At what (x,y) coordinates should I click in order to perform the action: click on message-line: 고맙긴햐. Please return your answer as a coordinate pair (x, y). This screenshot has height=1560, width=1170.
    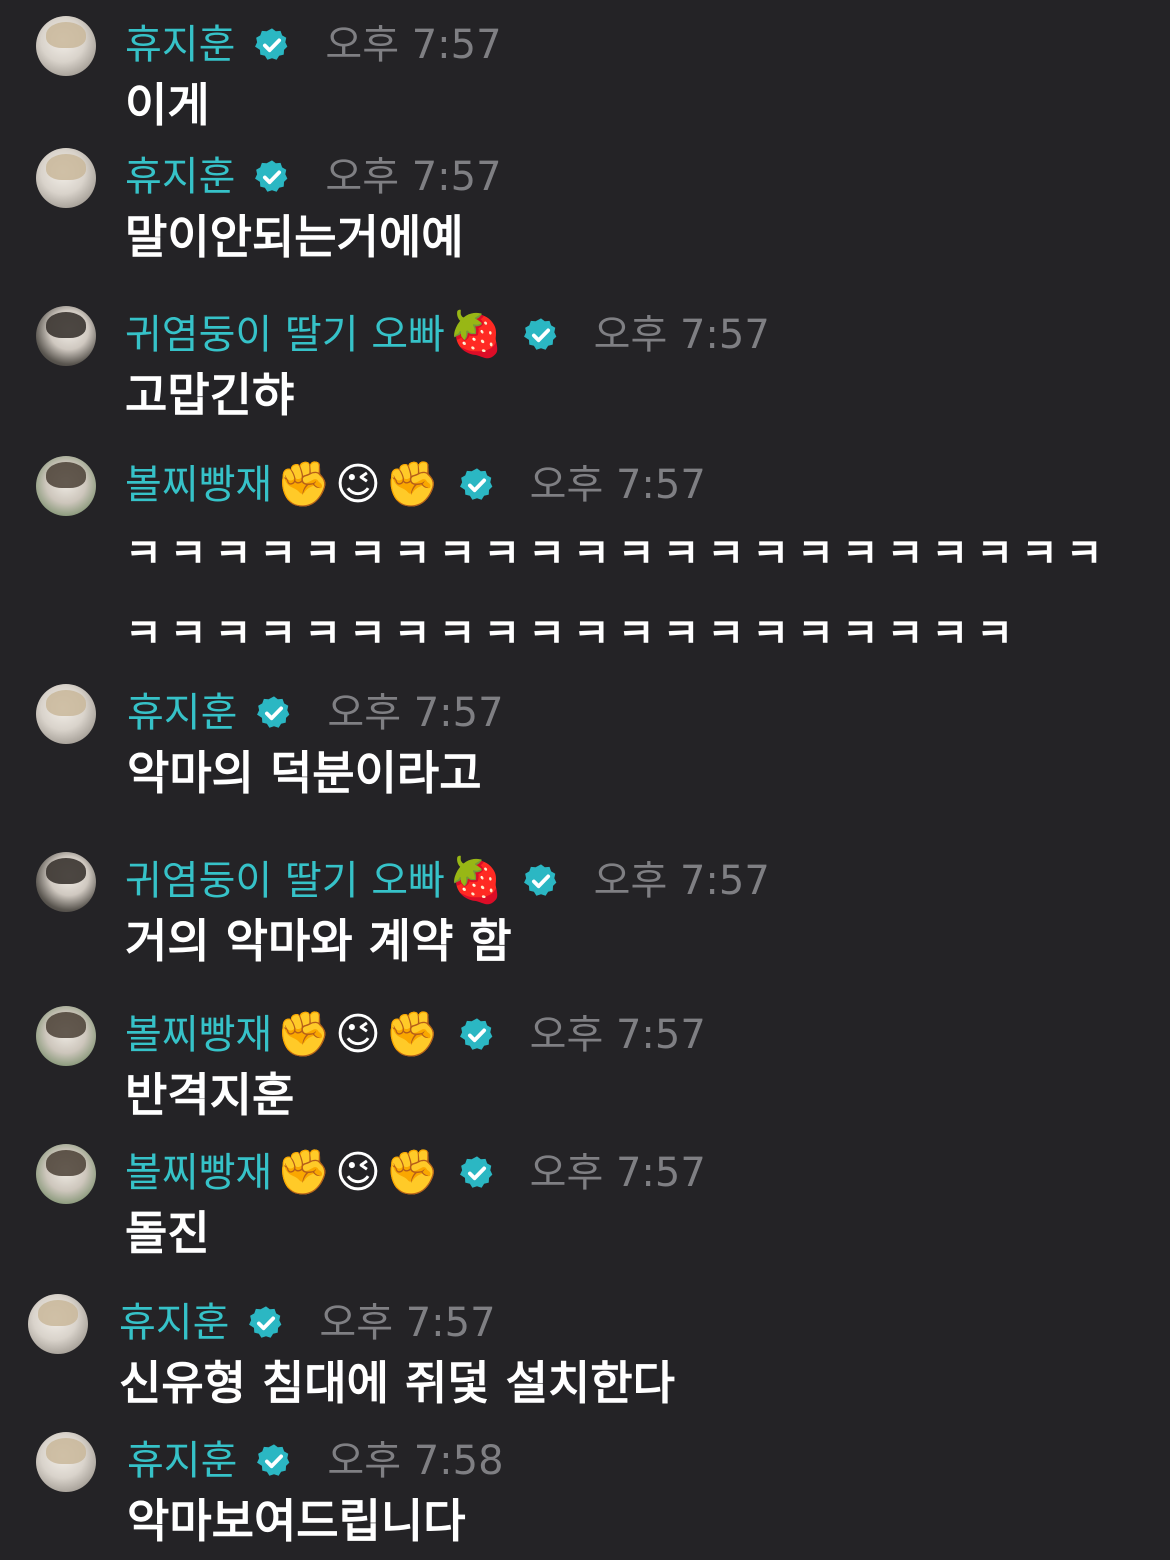
    Looking at the image, I should click on (210, 395).